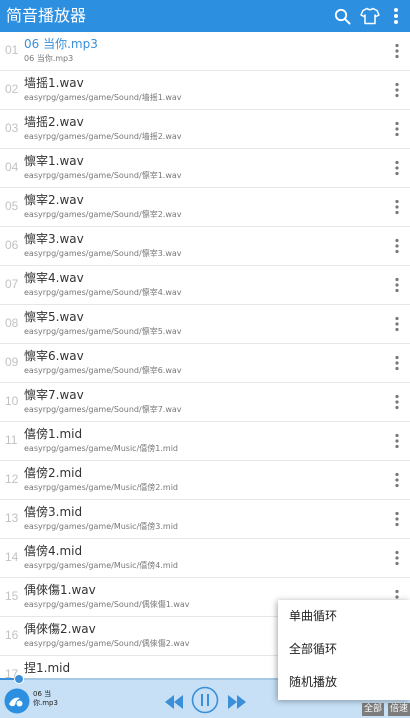 Image resolution: width=410 pixels, height=718 pixels. Describe the element at coordinates (12, 596) in the screenshot. I see `track-number: 15` at that location.